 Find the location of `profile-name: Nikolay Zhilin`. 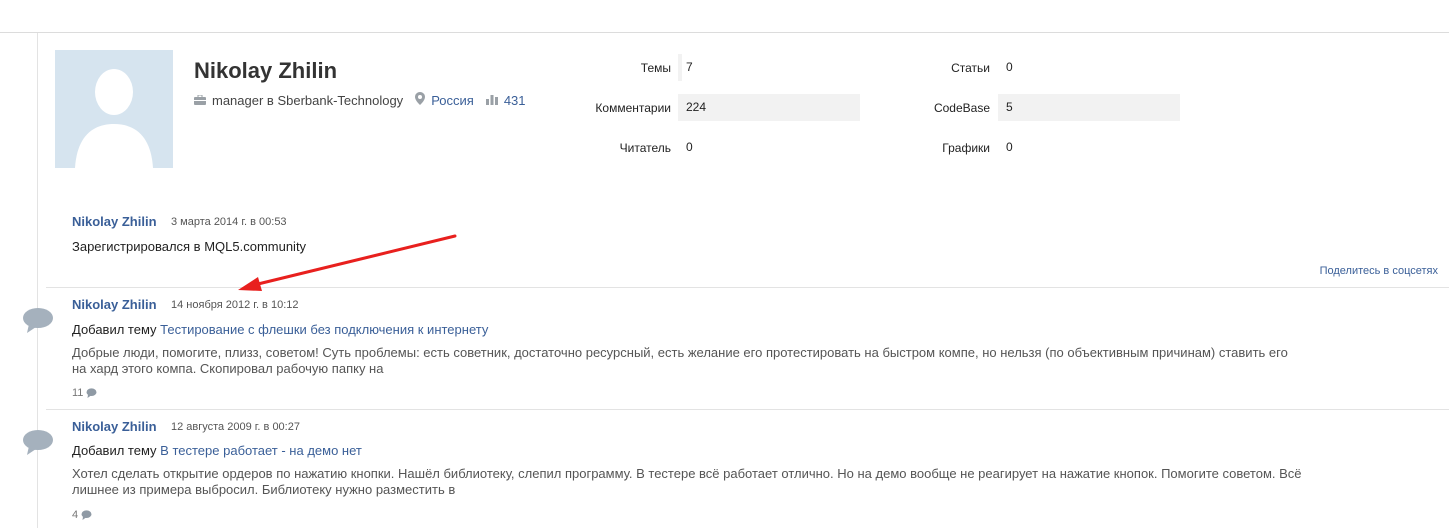

profile-name: Nikolay Zhilin is located at coordinates (266, 70).